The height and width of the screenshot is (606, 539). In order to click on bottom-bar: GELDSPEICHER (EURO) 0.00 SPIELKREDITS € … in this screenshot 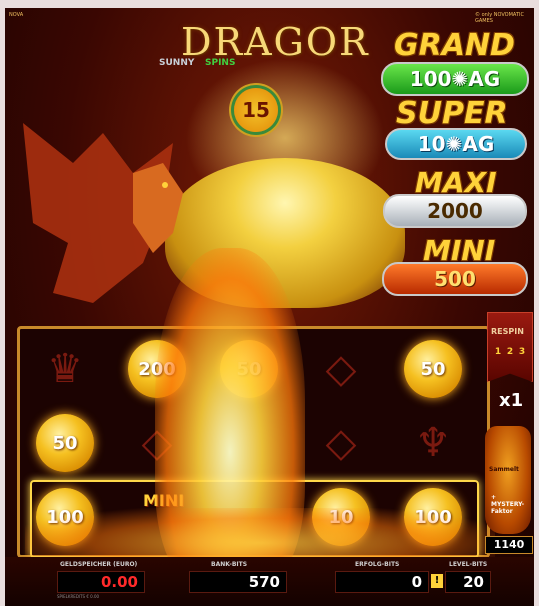, I will do `click(269, 581)`.